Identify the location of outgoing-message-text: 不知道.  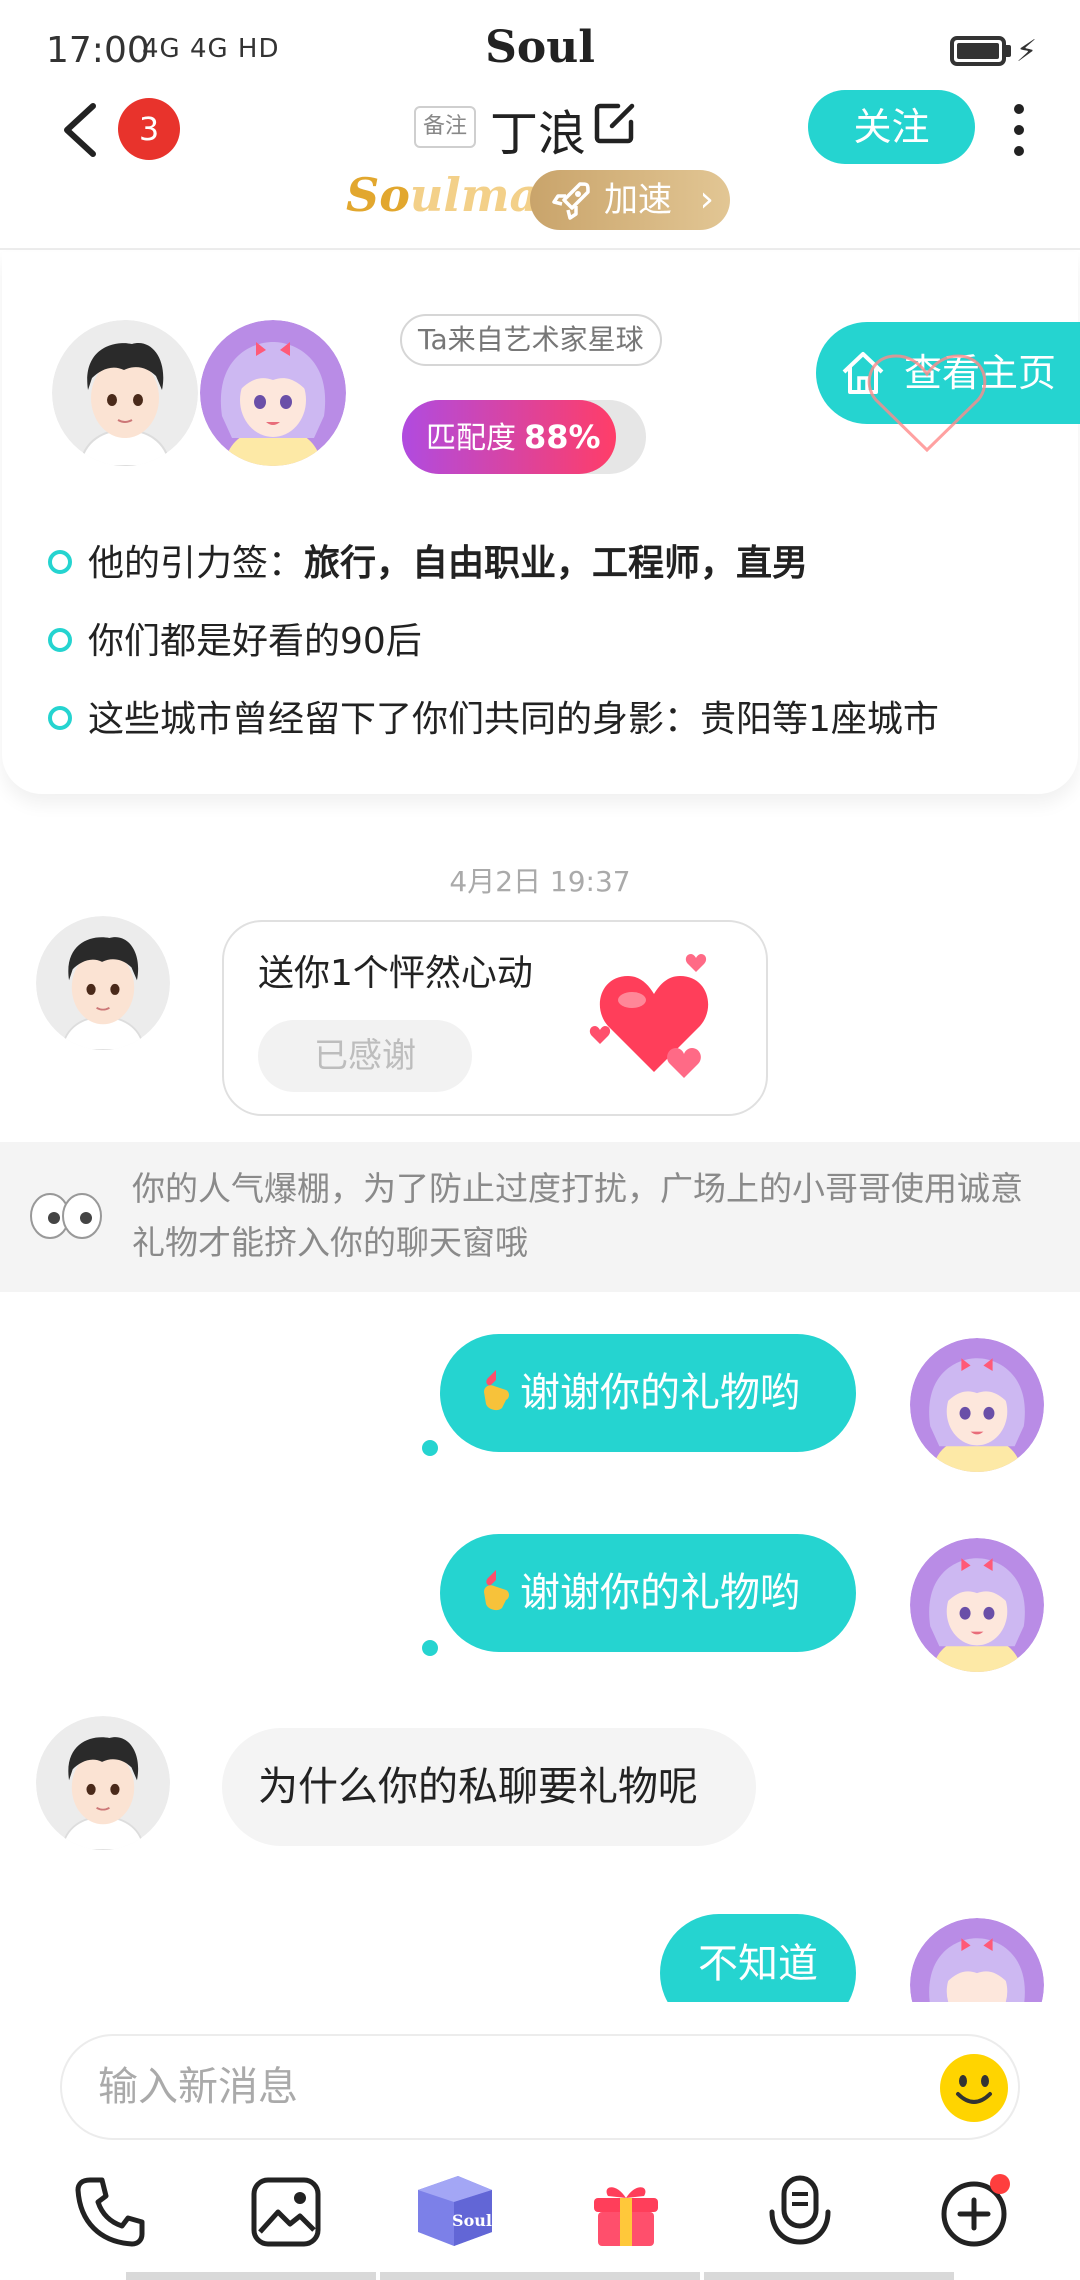
(758, 1964).